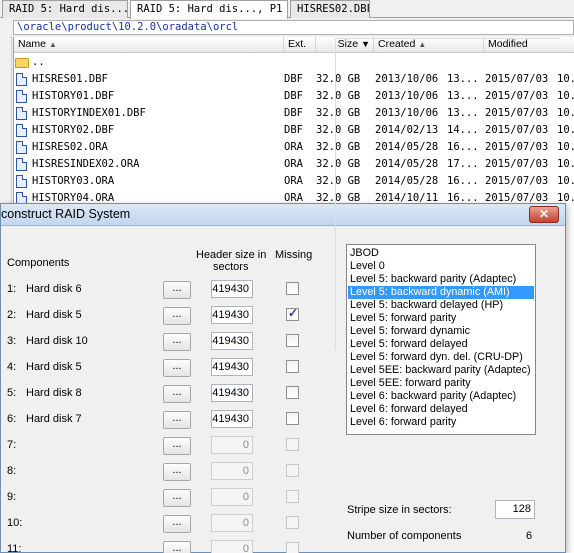 Image resolution: width=574 pixels, height=553 pixels. I want to click on checkmark-icon: ✓, so click(293, 313).